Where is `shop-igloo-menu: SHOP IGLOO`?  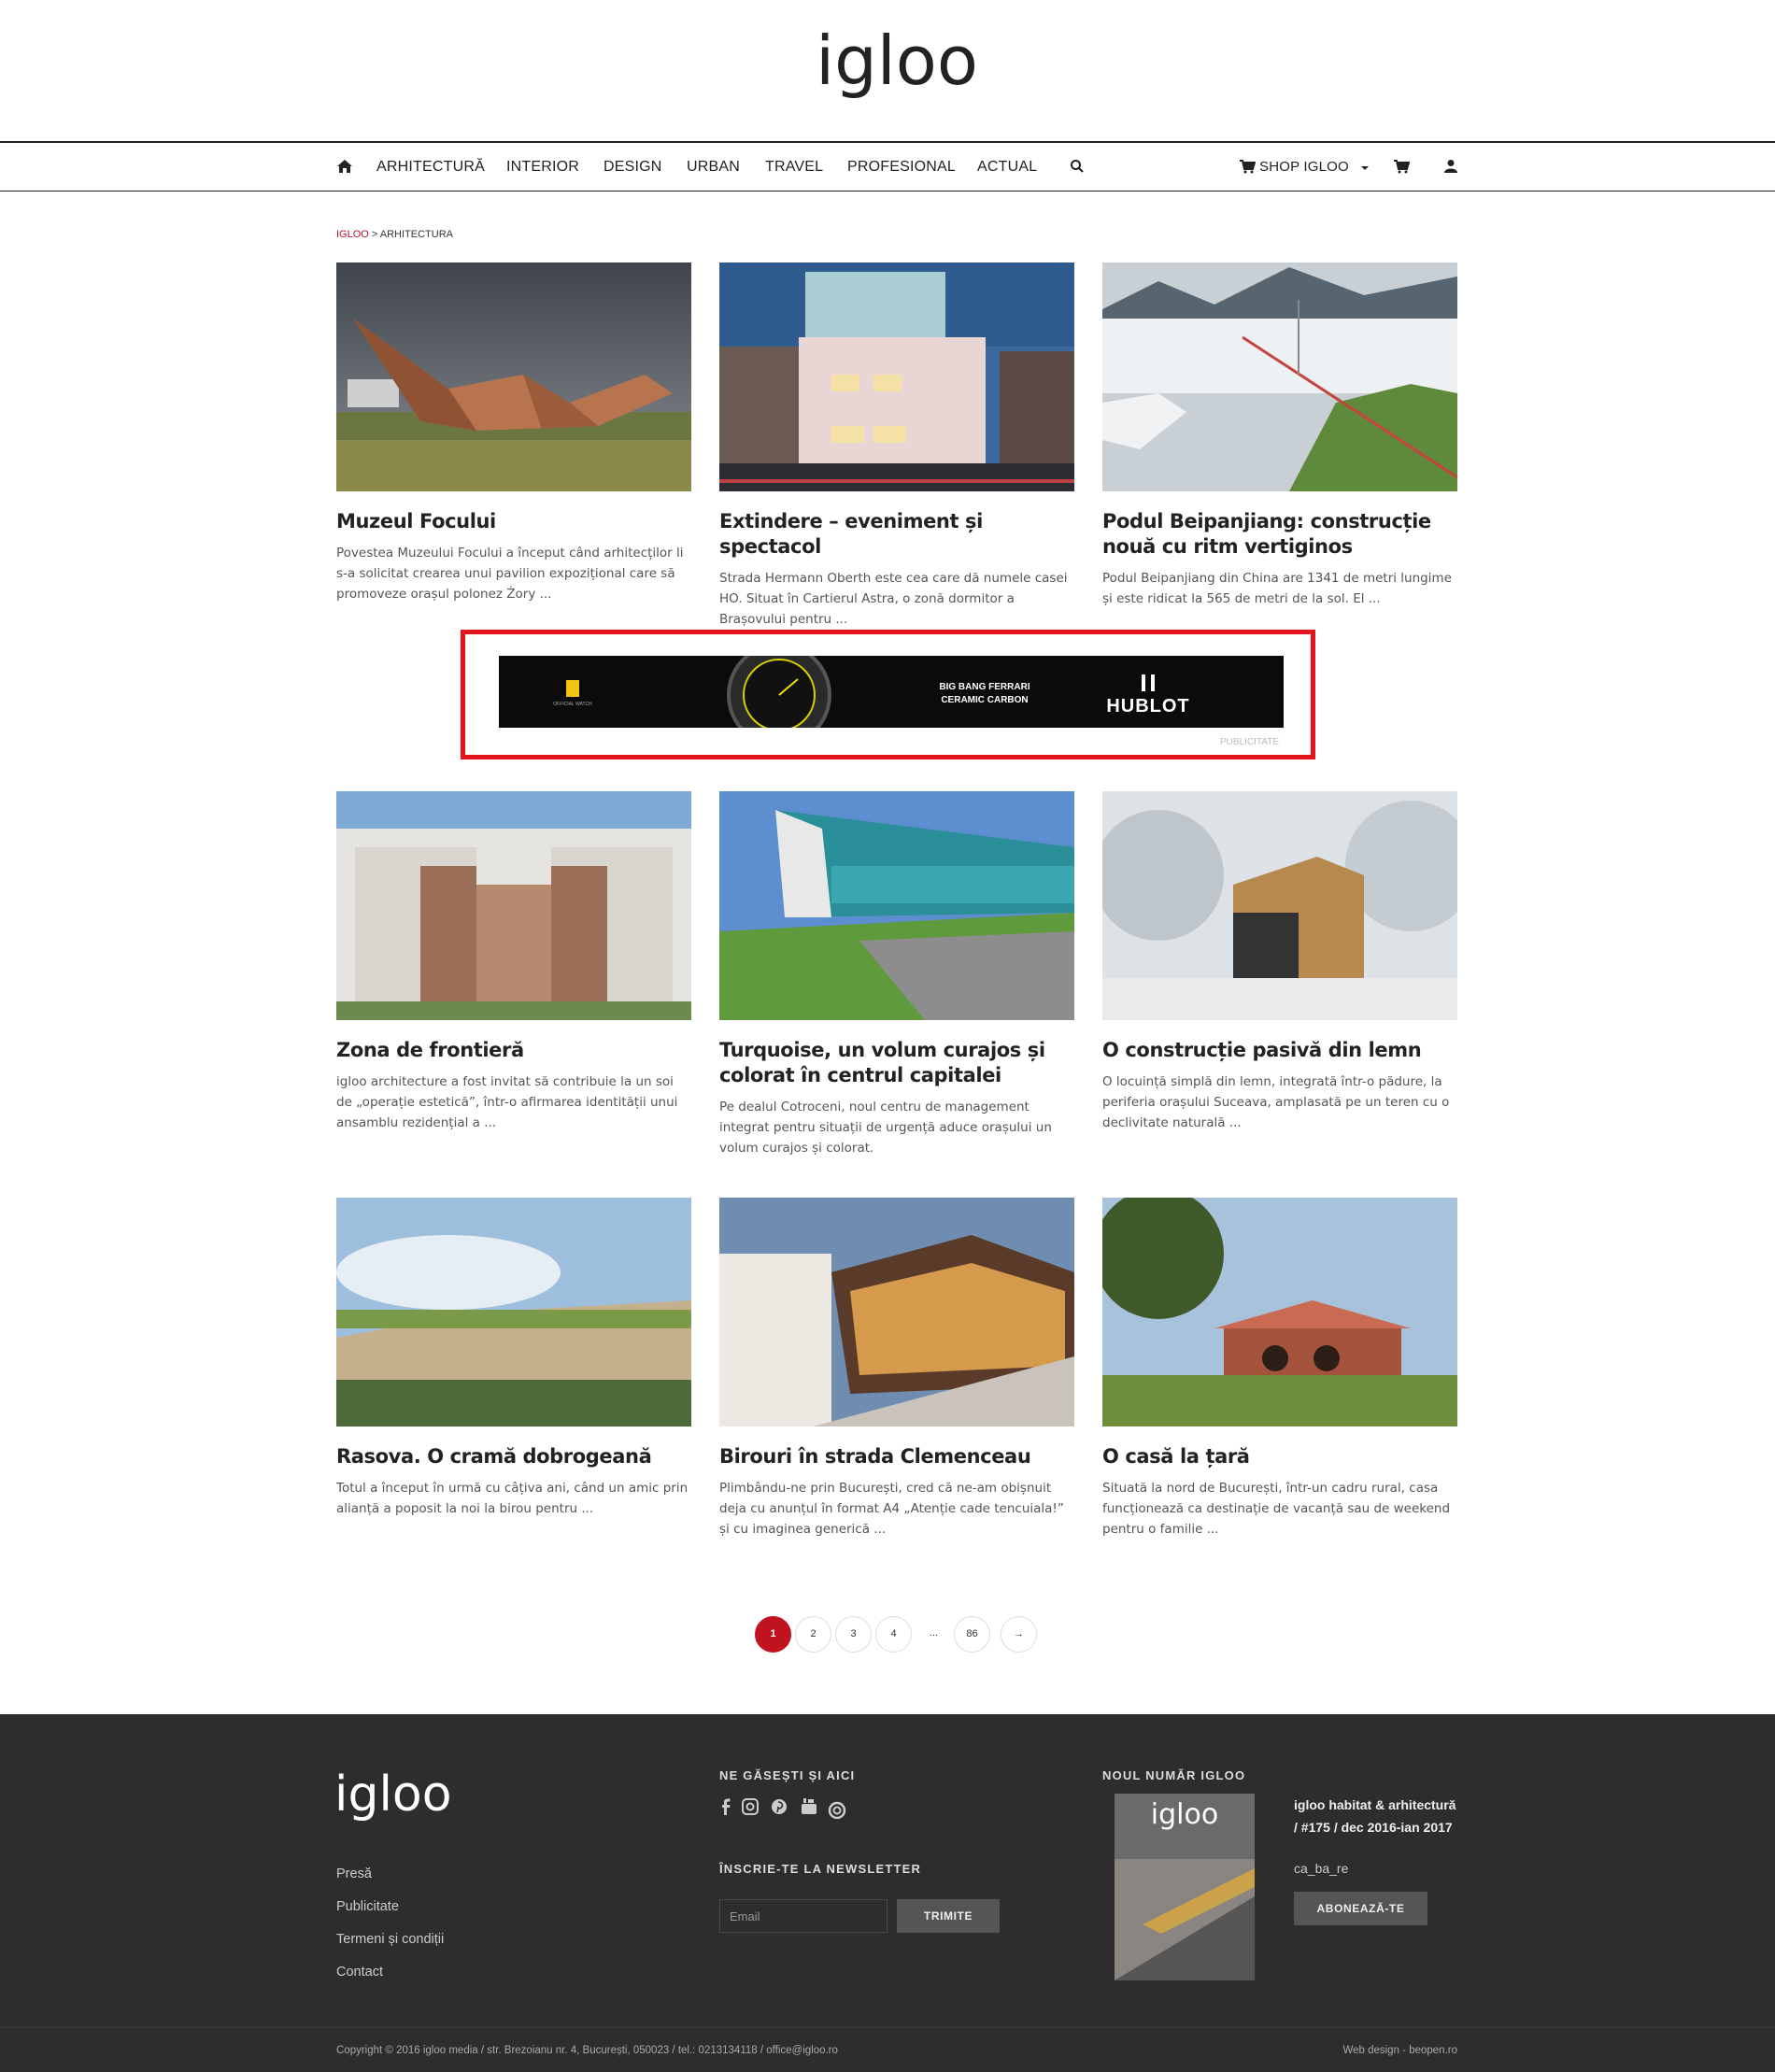
shop-igloo-menu: SHOP IGLOO is located at coordinates (1304, 167).